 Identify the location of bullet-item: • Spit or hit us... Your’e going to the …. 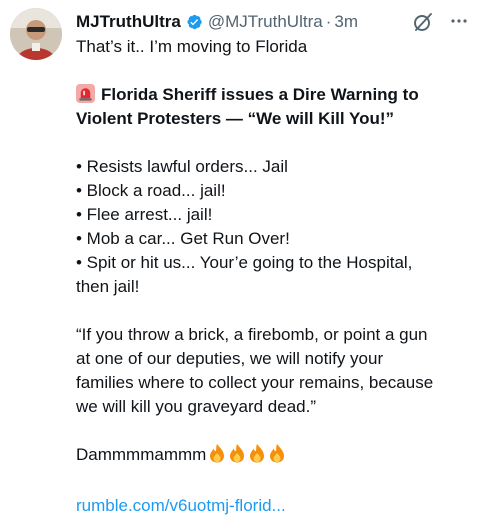
(244, 262).